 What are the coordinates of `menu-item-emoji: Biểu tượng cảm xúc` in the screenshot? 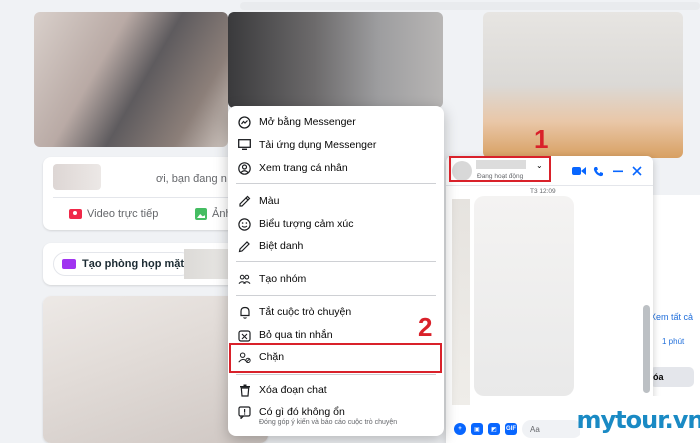 It's located at (336, 224).